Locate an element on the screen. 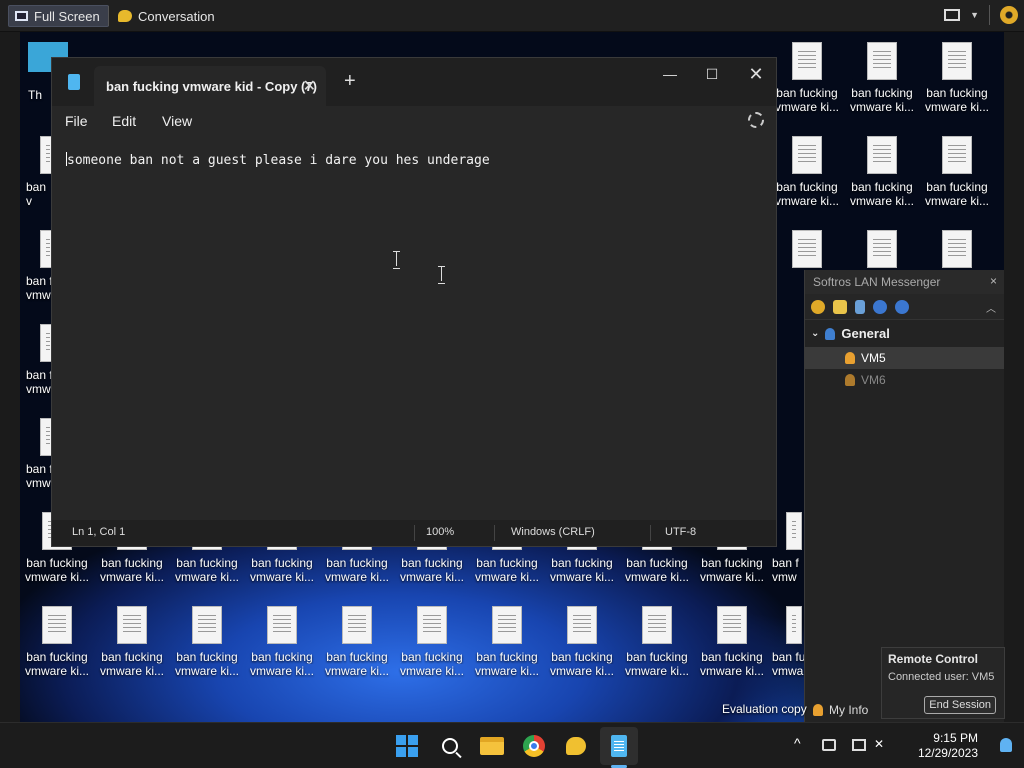 The width and height of the screenshot is (1024, 768). user-row-vm5: VM5 is located at coordinates (904, 358).